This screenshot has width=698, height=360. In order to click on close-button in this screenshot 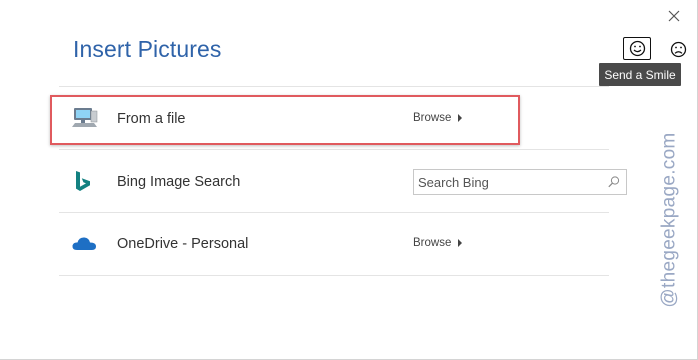, I will do `click(674, 16)`.